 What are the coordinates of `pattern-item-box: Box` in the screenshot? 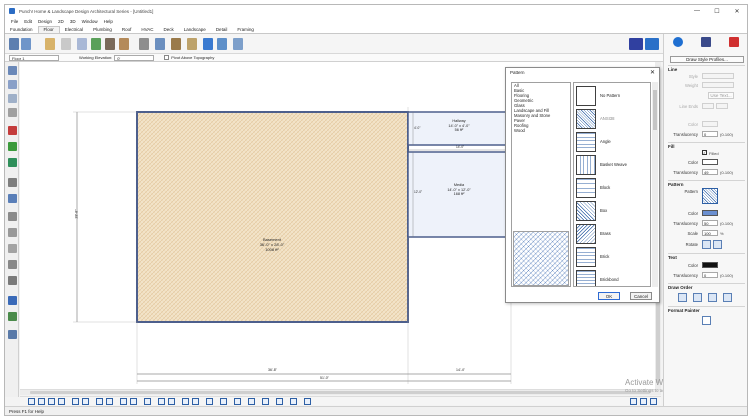 It's located at (613, 211).